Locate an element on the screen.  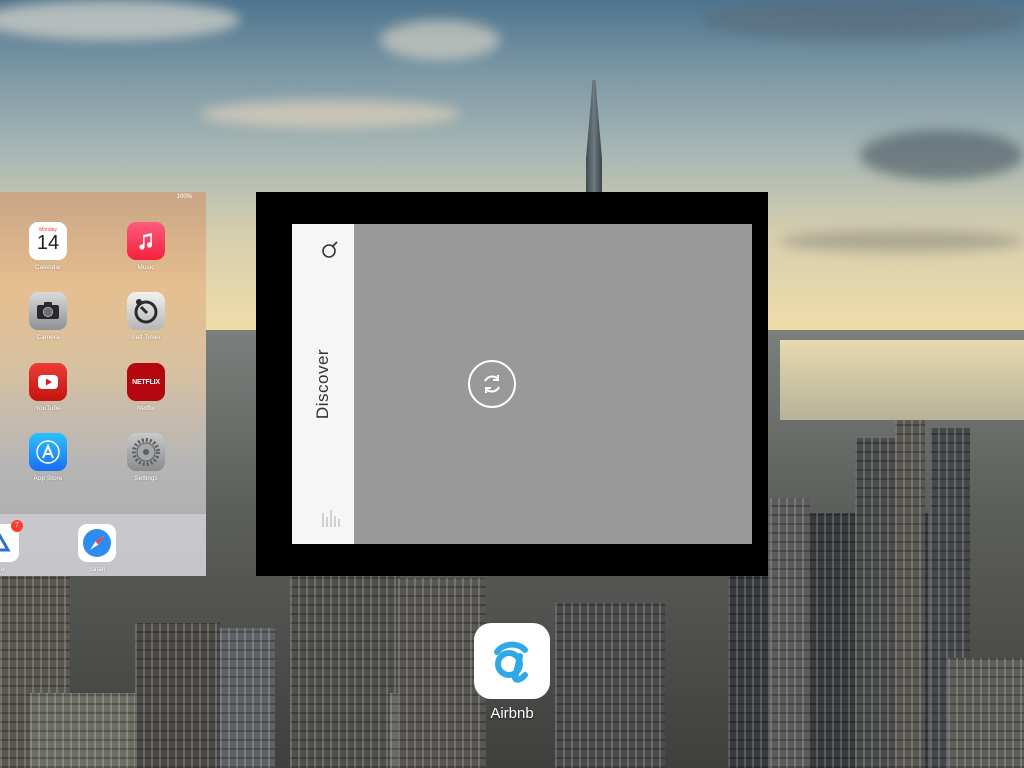
dock-app-safari: Safari is located at coordinates (97, 548).